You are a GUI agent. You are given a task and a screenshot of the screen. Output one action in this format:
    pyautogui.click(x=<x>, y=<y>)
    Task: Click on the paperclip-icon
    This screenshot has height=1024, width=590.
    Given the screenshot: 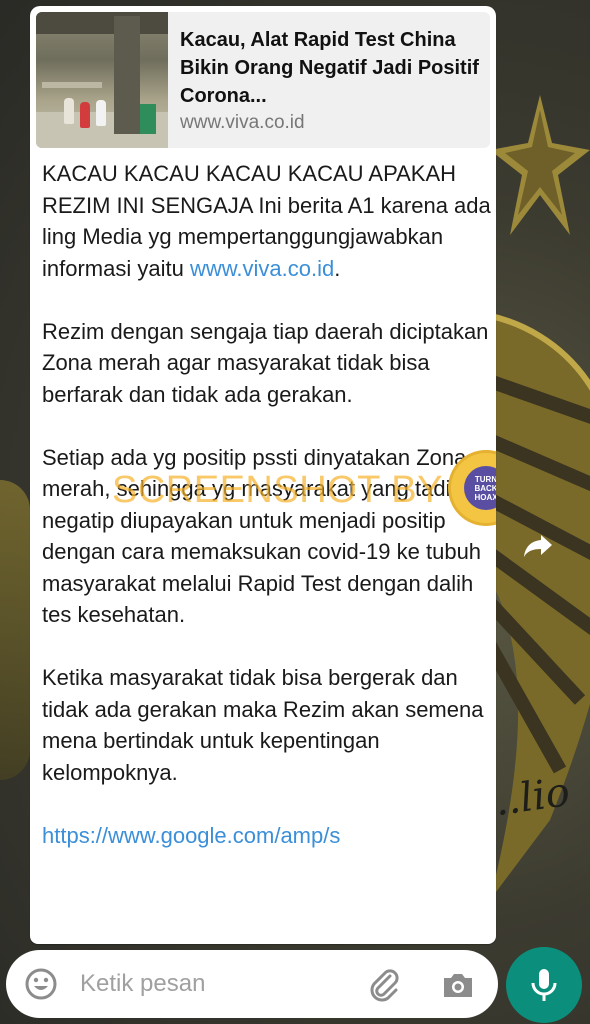 What is the action you would take?
    pyautogui.click(x=384, y=984)
    